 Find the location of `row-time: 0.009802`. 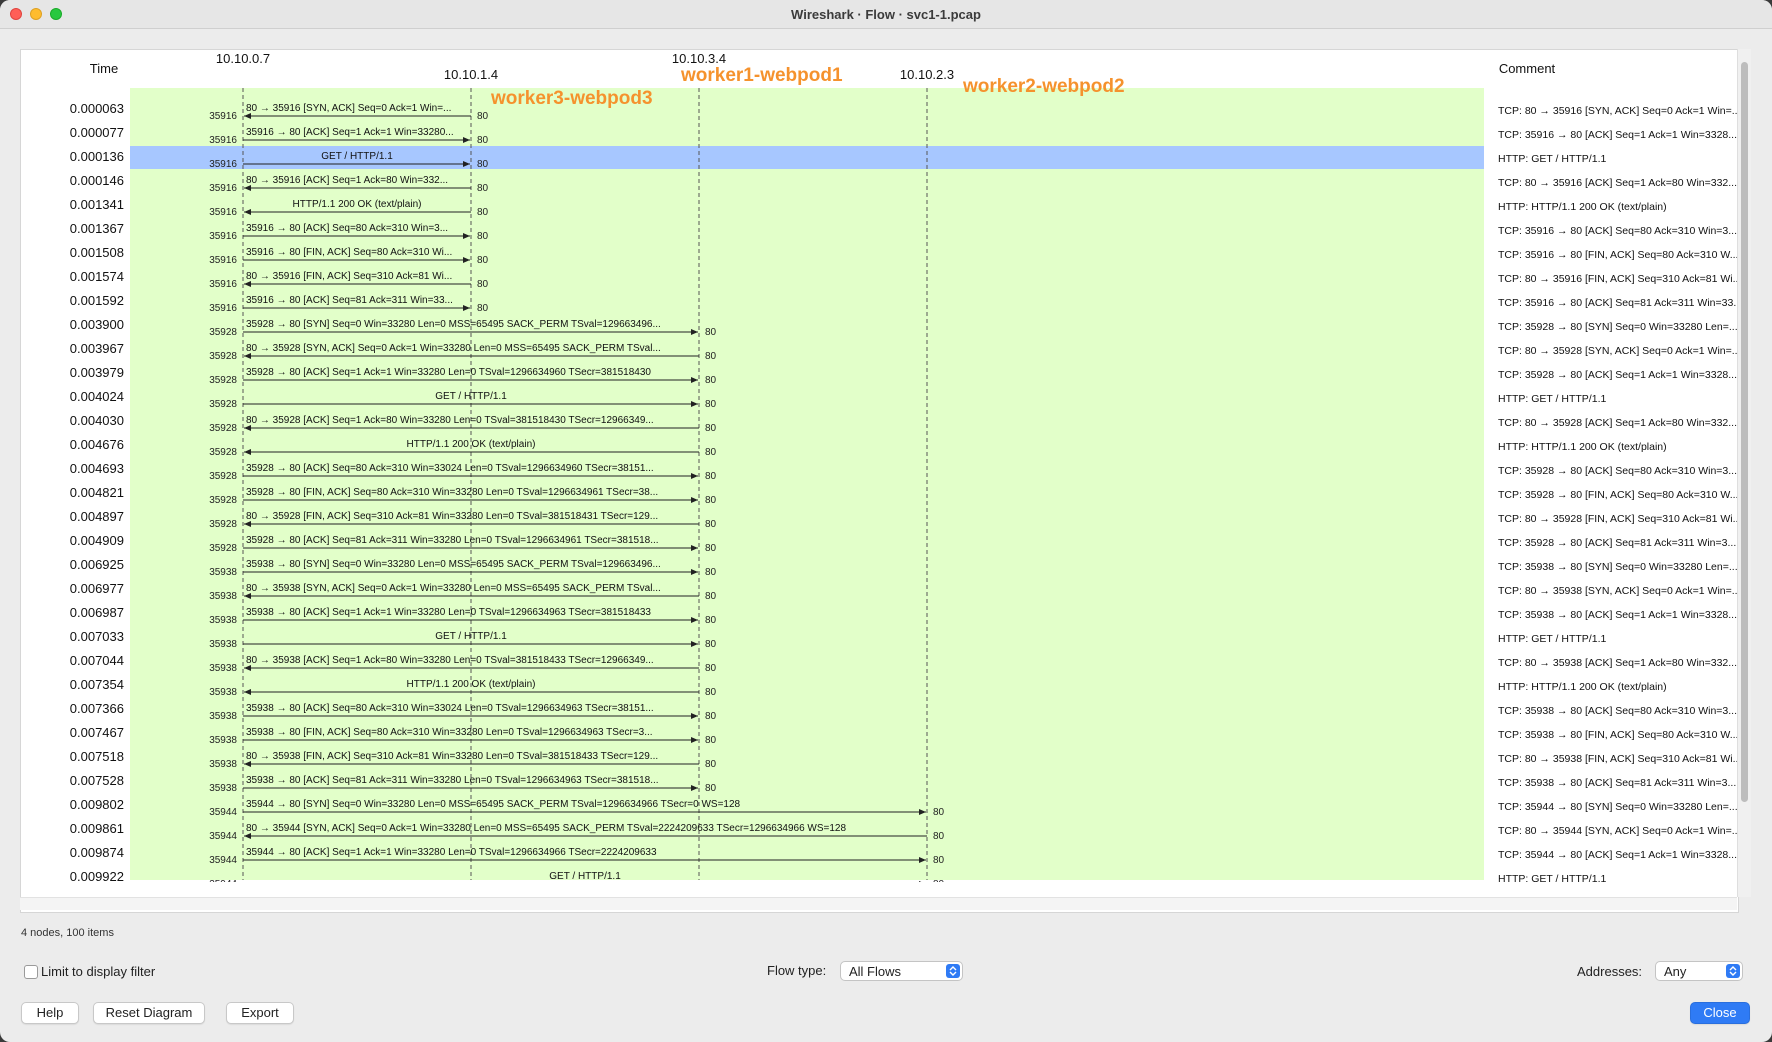

row-time: 0.009802 is located at coordinates (97, 804).